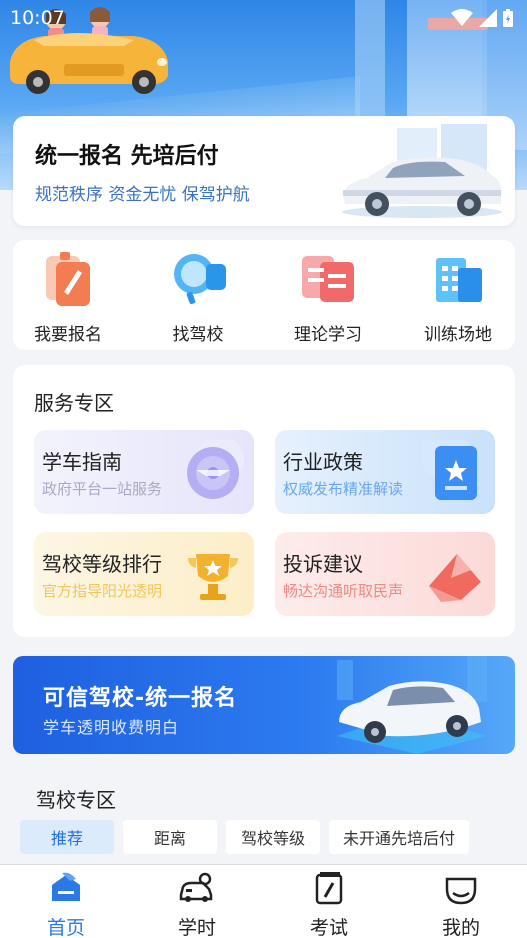 This screenshot has width=527, height=938. What do you see at coordinates (66, 904) in the screenshot?
I see `nav-tab-home: 首页` at bounding box center [66, 904].